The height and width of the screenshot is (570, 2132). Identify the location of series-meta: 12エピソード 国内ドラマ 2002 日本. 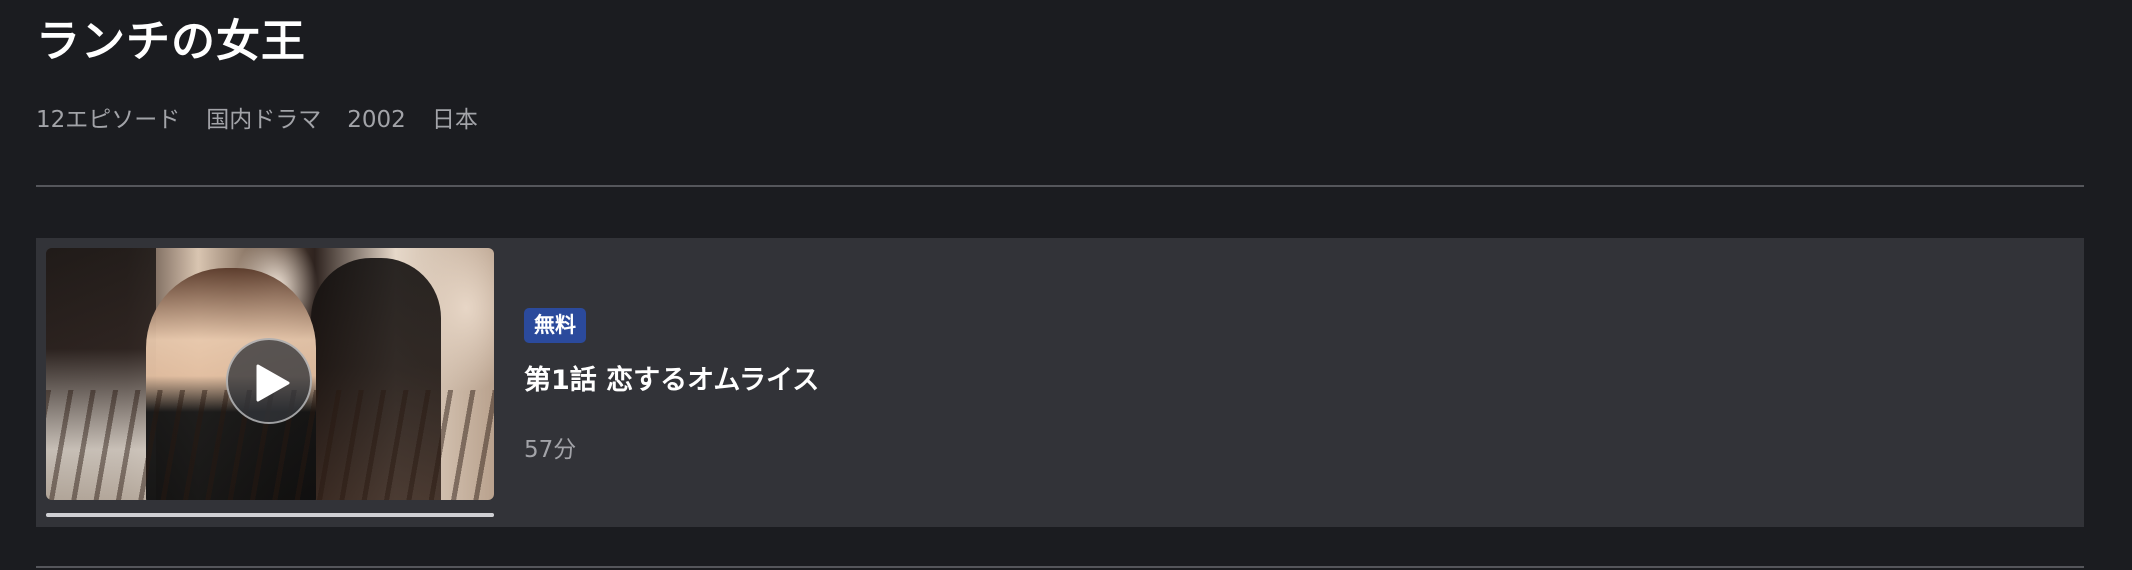
(257, 120).